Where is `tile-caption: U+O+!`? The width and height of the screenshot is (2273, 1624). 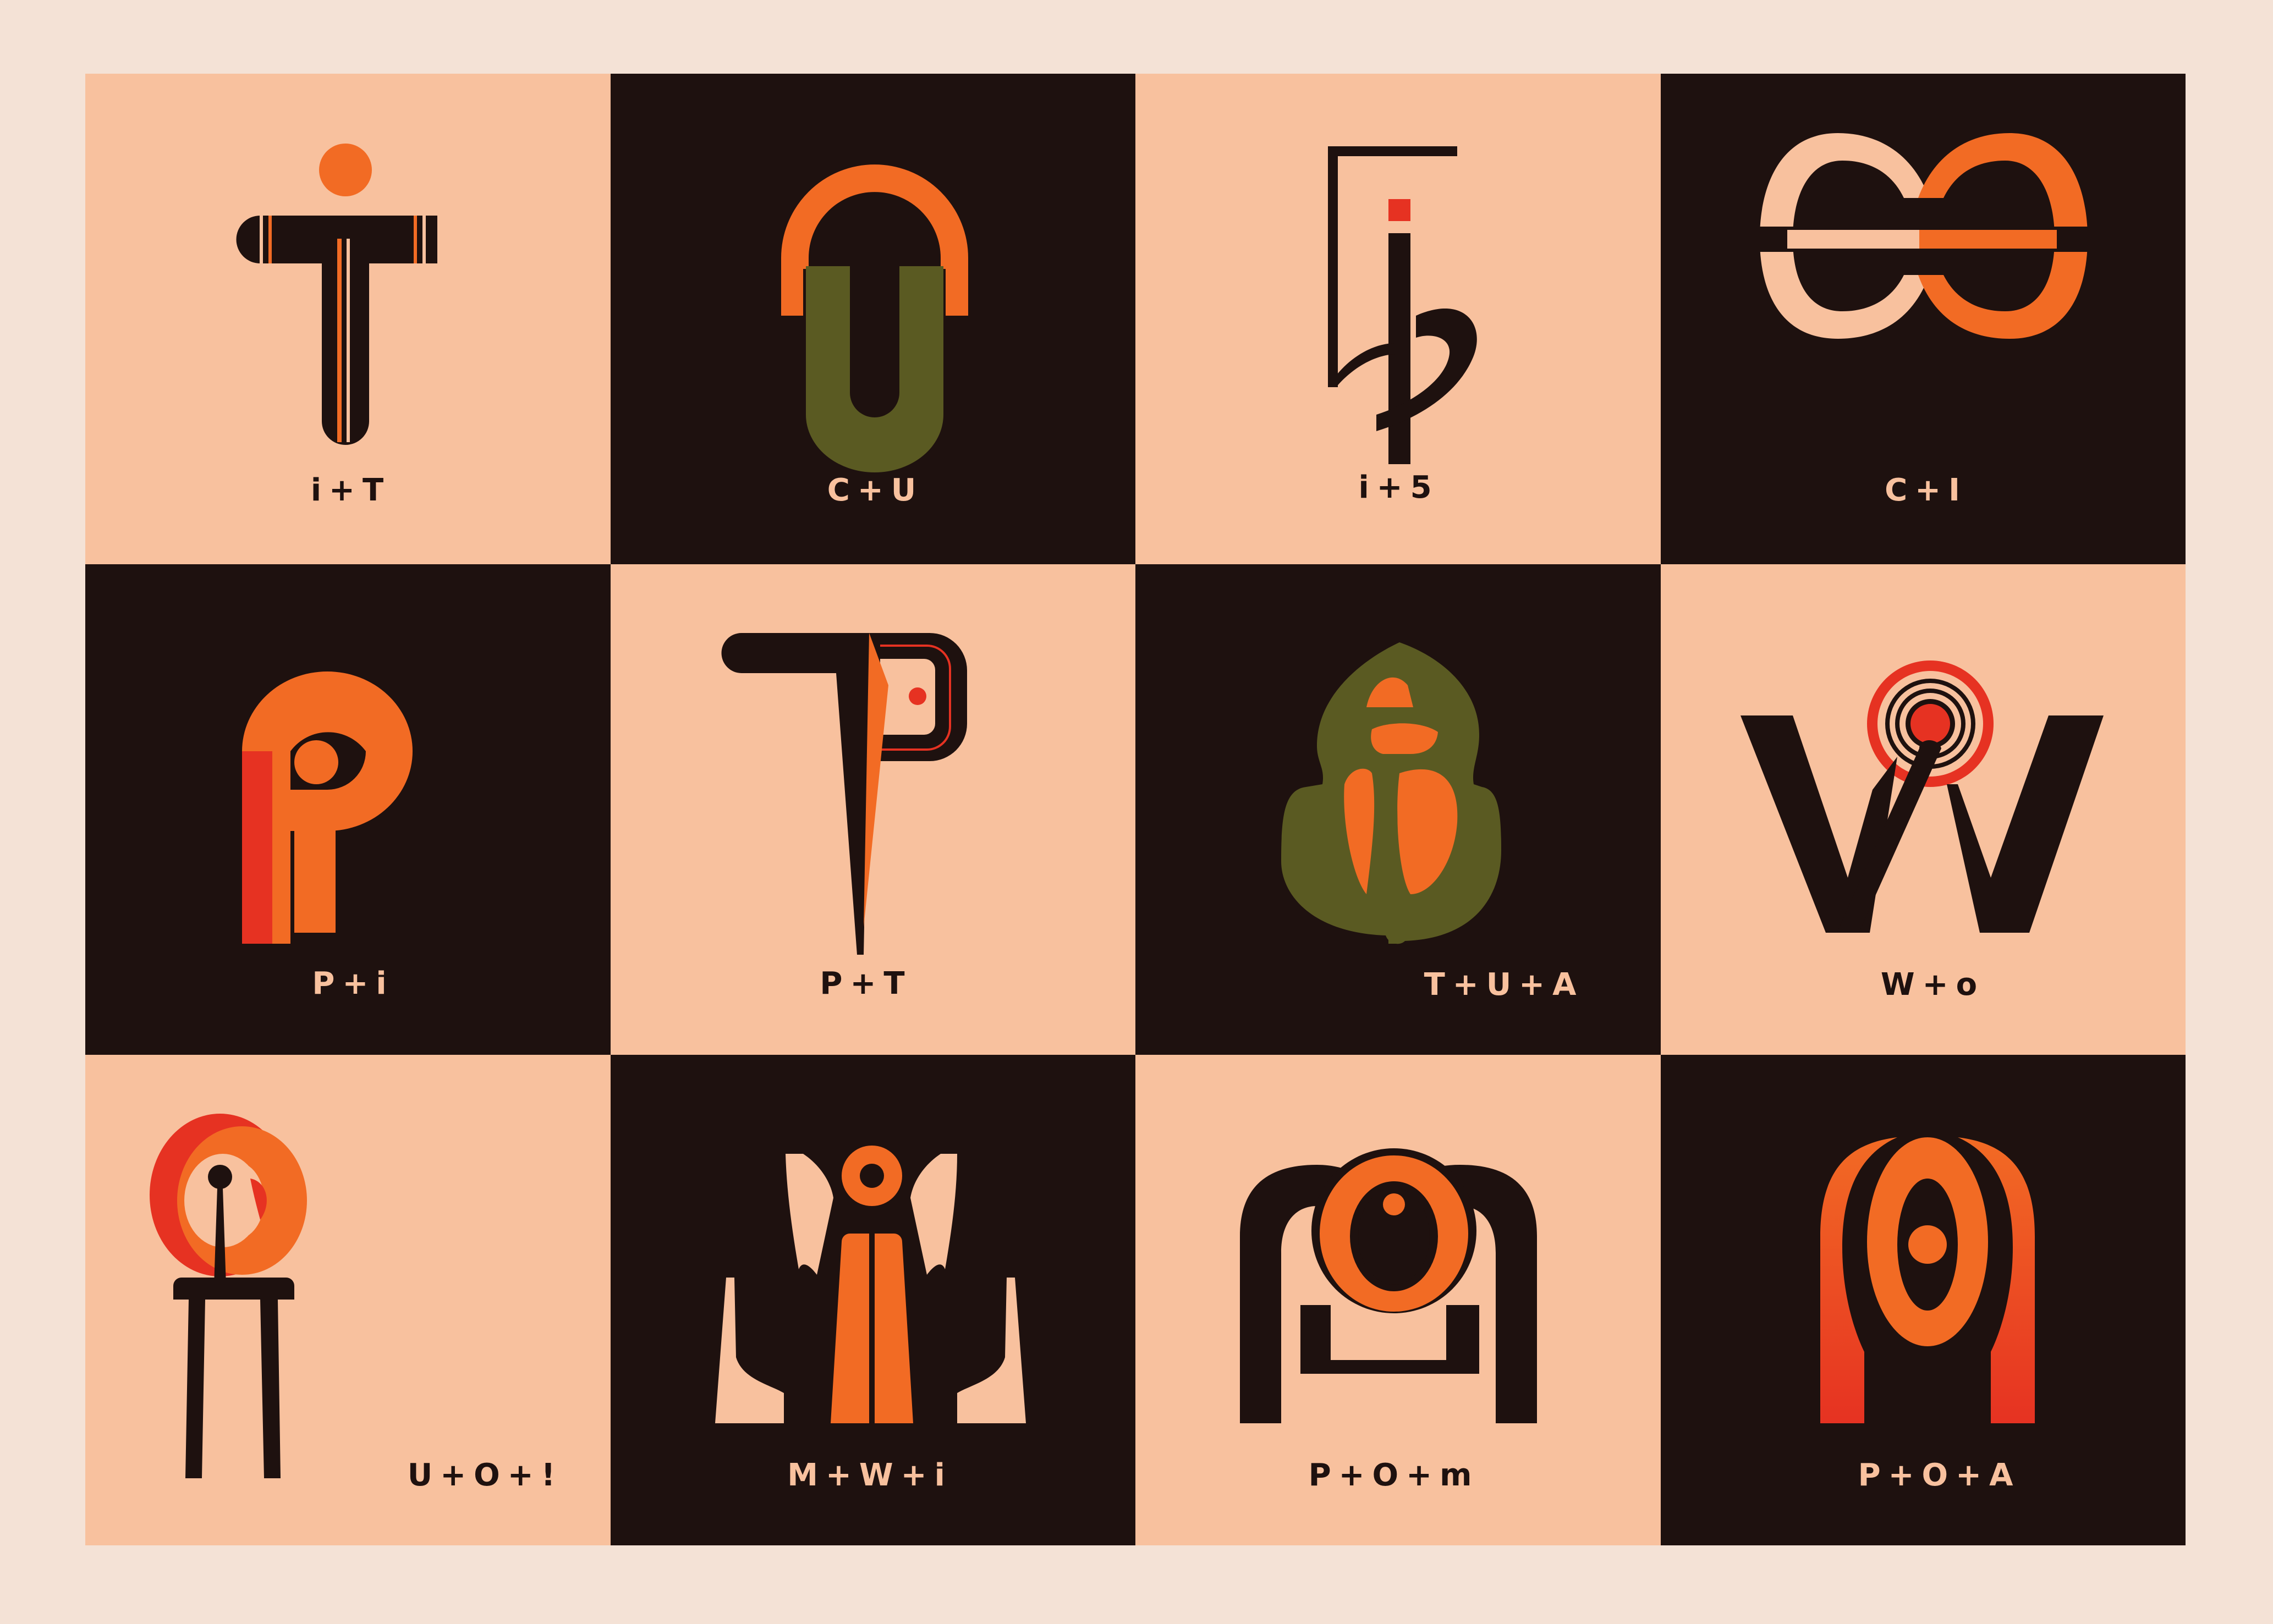 tile-caption: U+O+! is located at coordinates (485, 1475).